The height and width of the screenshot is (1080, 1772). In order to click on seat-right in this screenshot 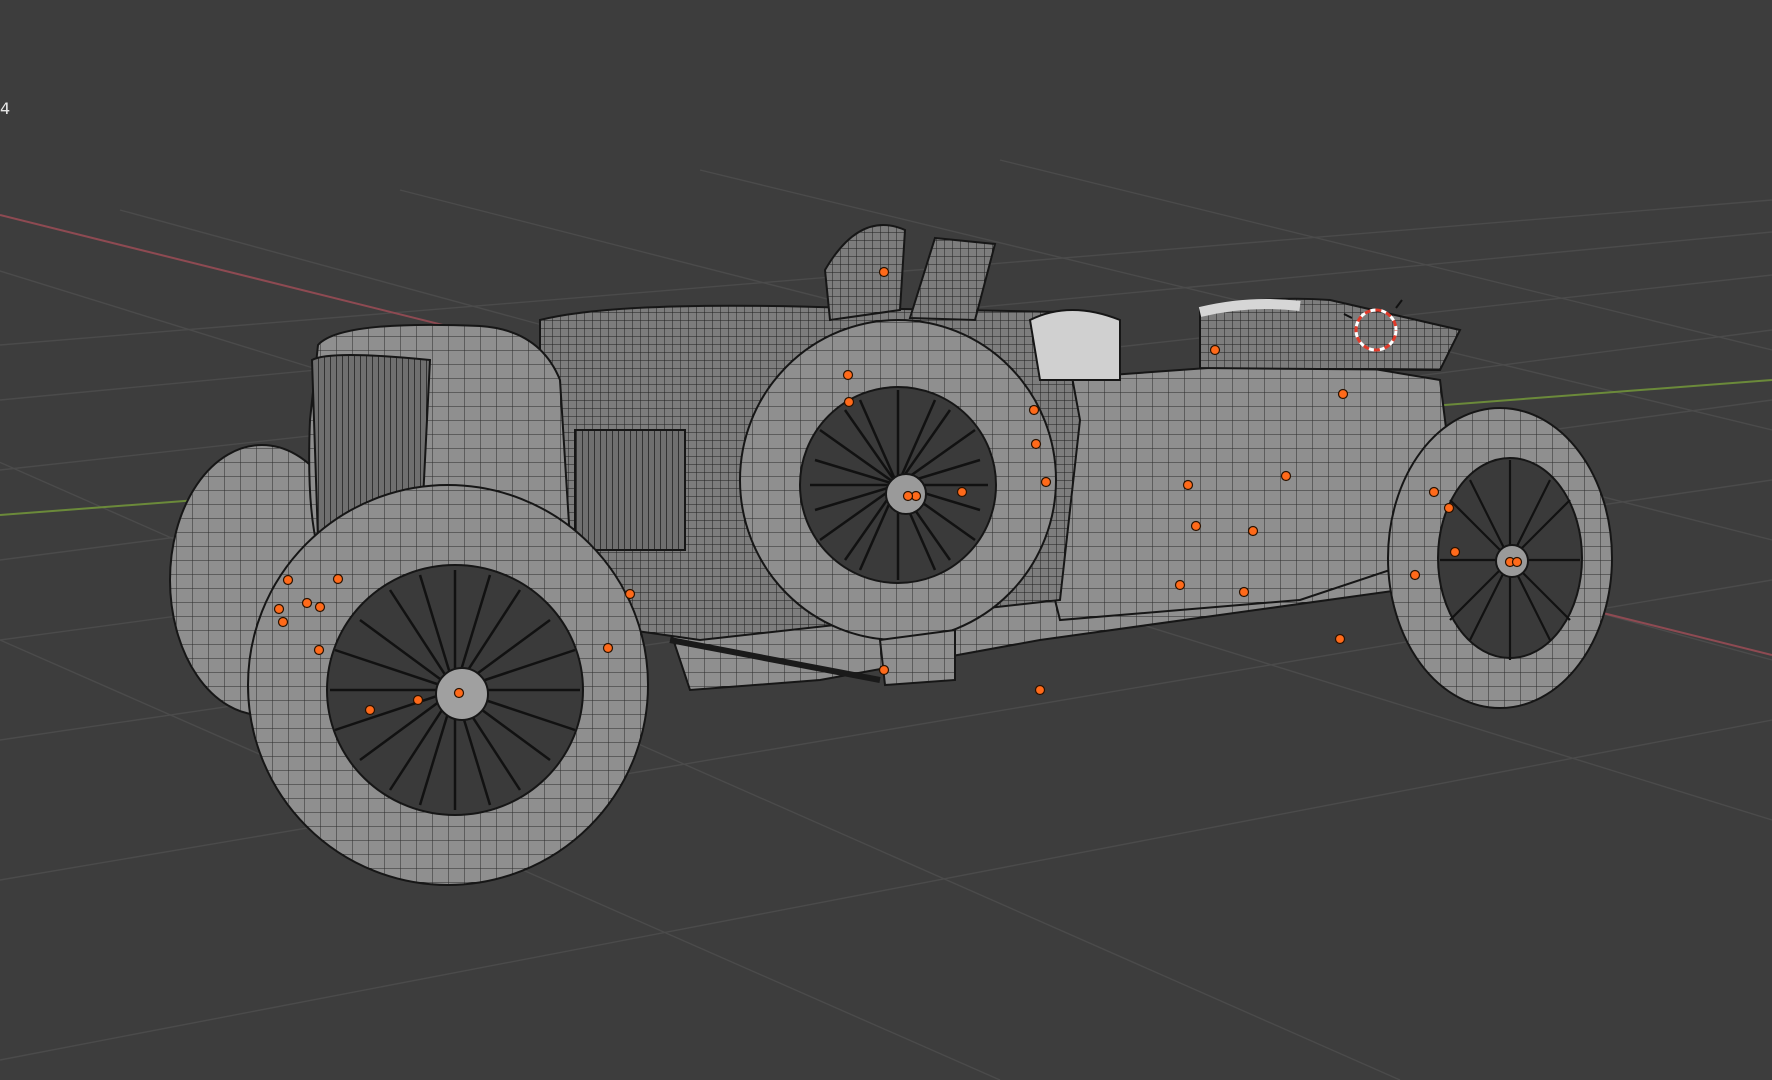, I will do `click(952, 279)`.